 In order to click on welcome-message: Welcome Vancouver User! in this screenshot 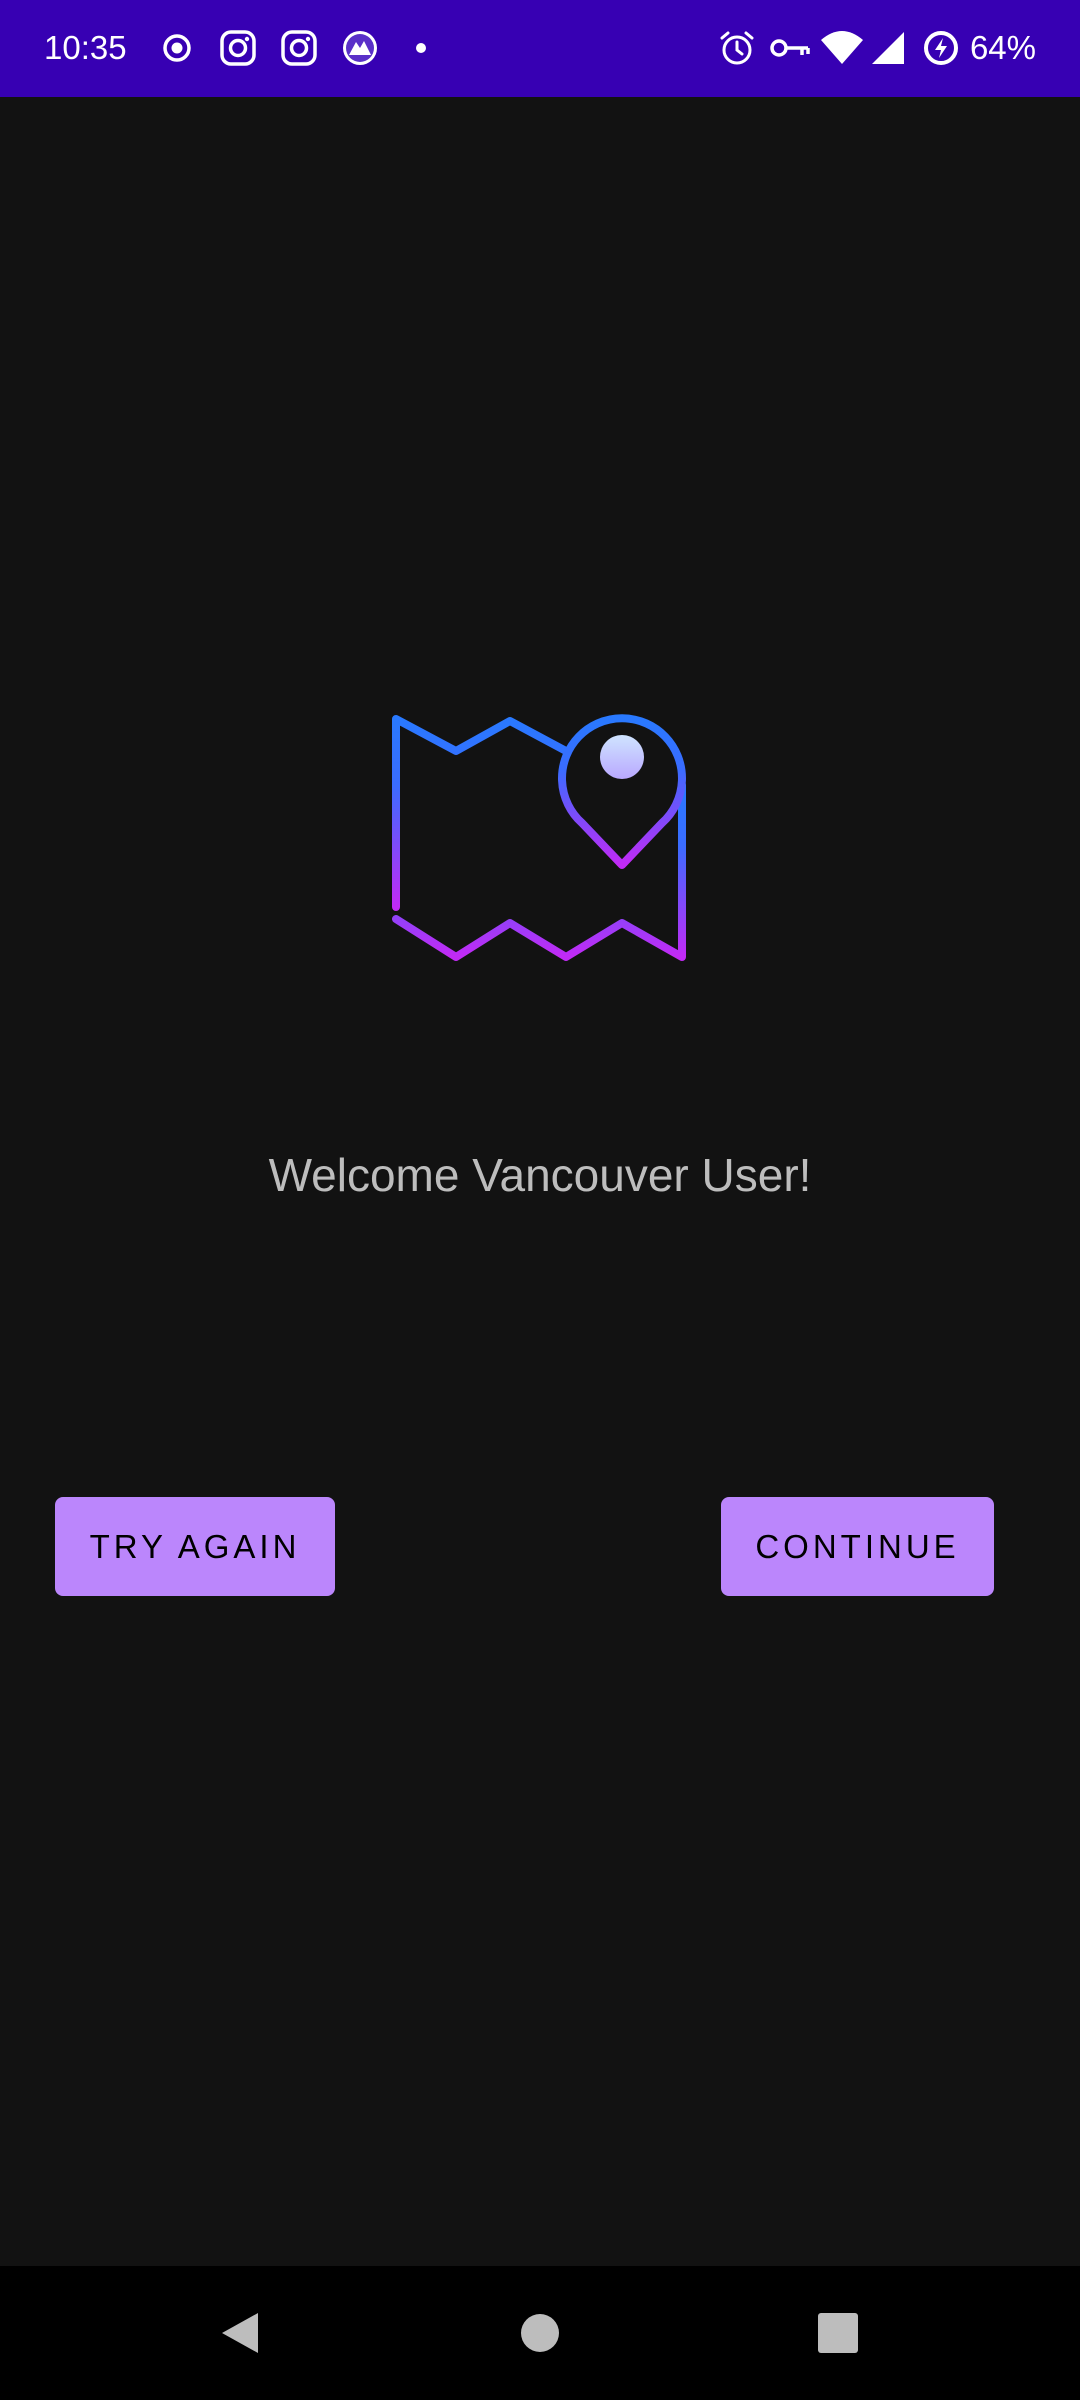, I will do `click(540, 1175)`.